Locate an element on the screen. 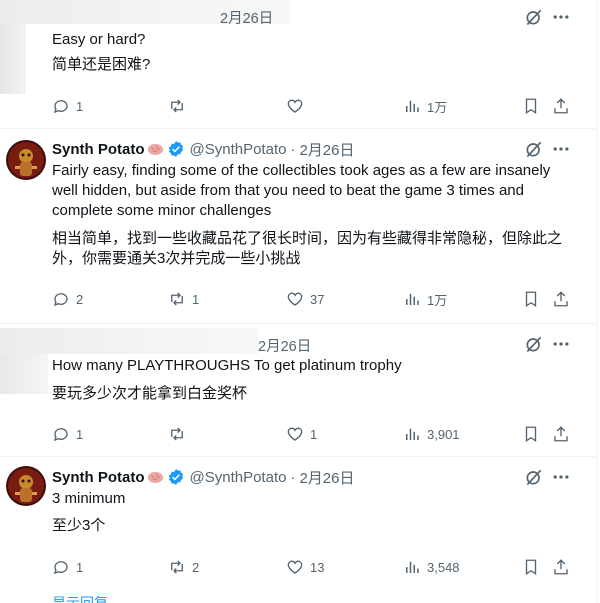  like-button: 1 is located at coordinates (301, 434).